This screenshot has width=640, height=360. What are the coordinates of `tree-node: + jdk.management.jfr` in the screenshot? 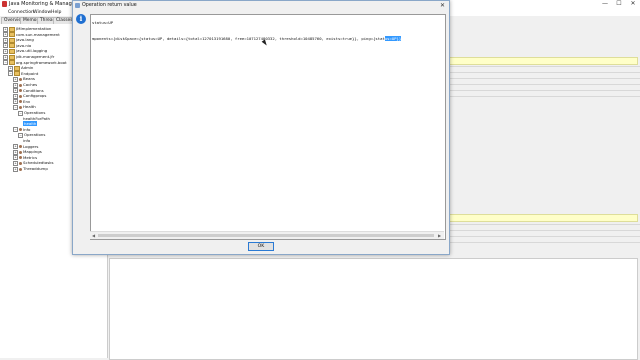 It's located at (29, 57).